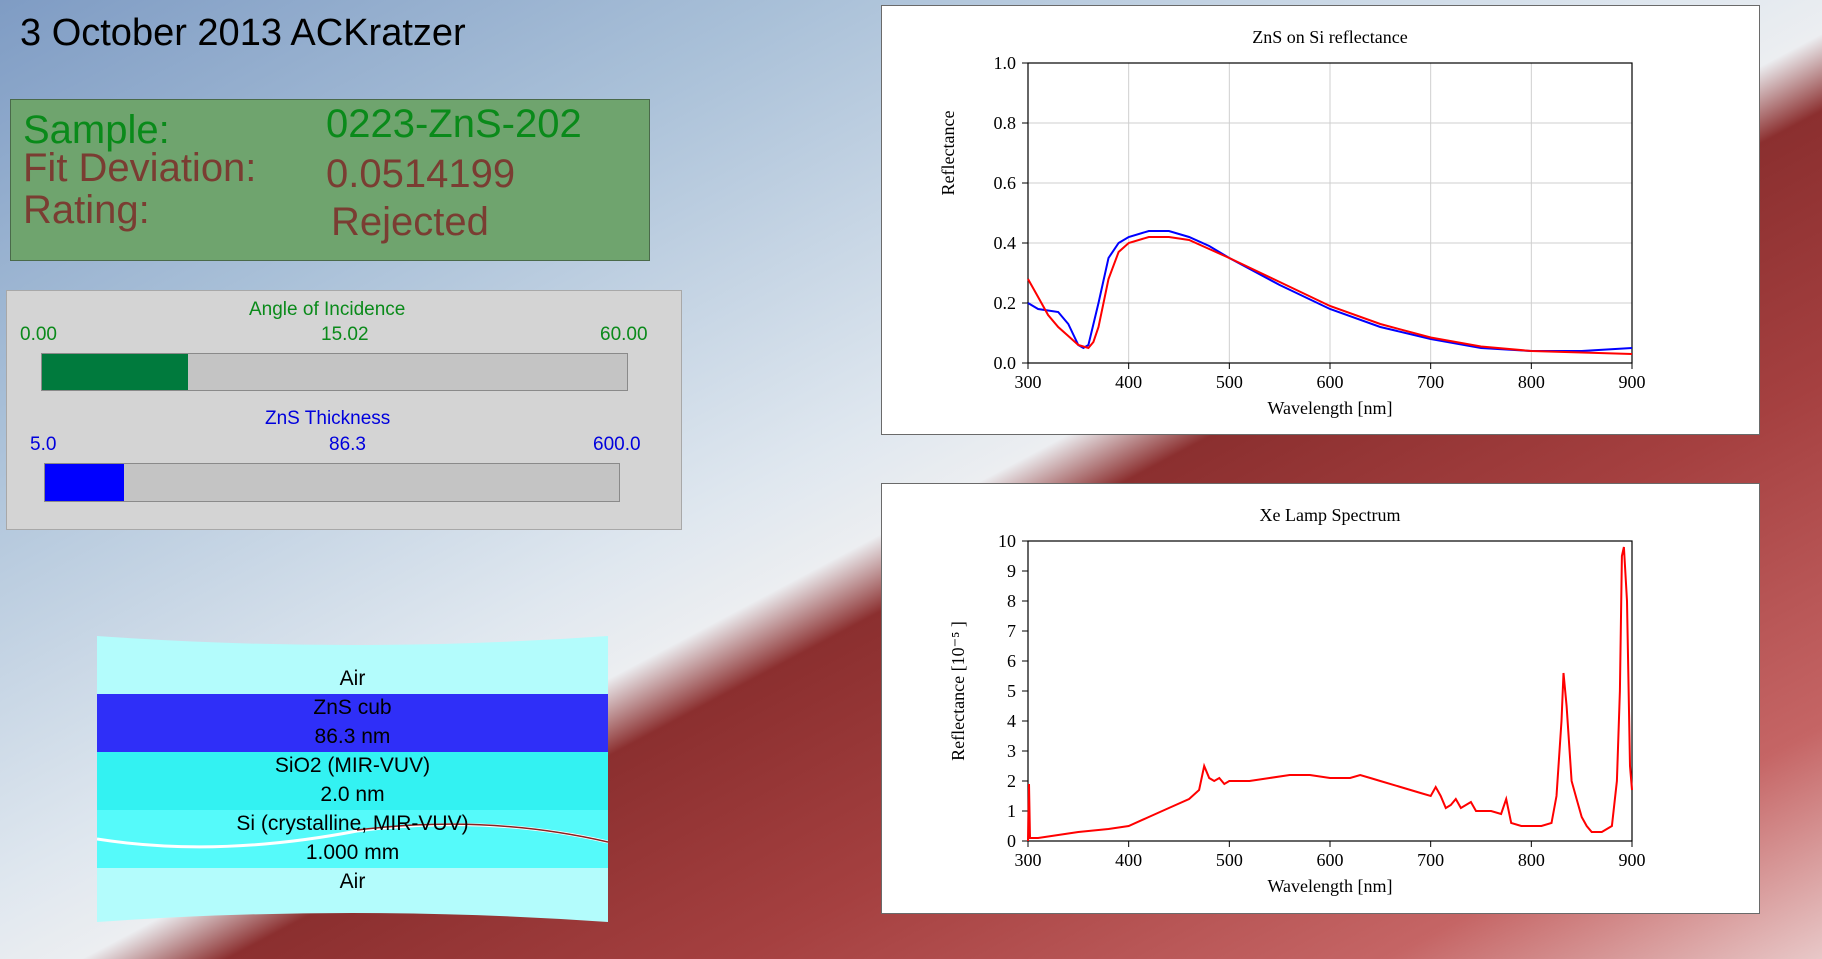  Describe the element at coordinates (617, 444) in the screenshot. I see `thickness-slider-max: 600.0` at that location.